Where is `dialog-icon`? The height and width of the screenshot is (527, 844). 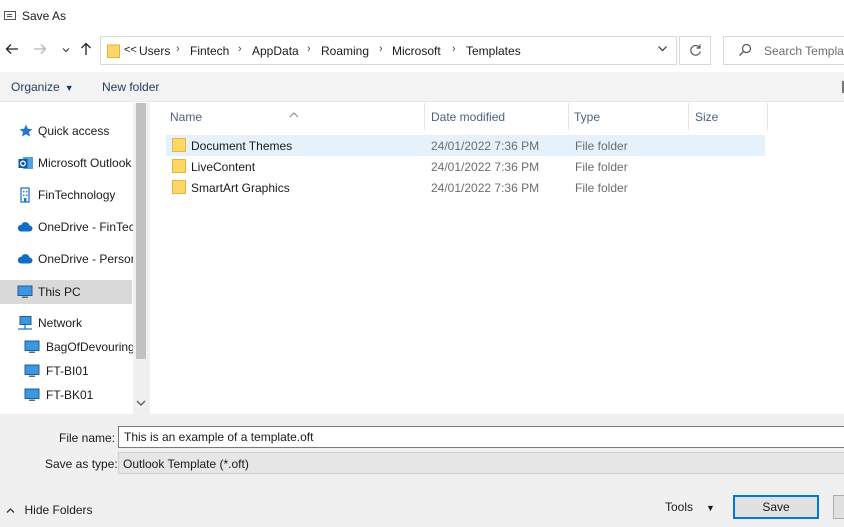
dialog-icon is located at coordinates (10, 15).